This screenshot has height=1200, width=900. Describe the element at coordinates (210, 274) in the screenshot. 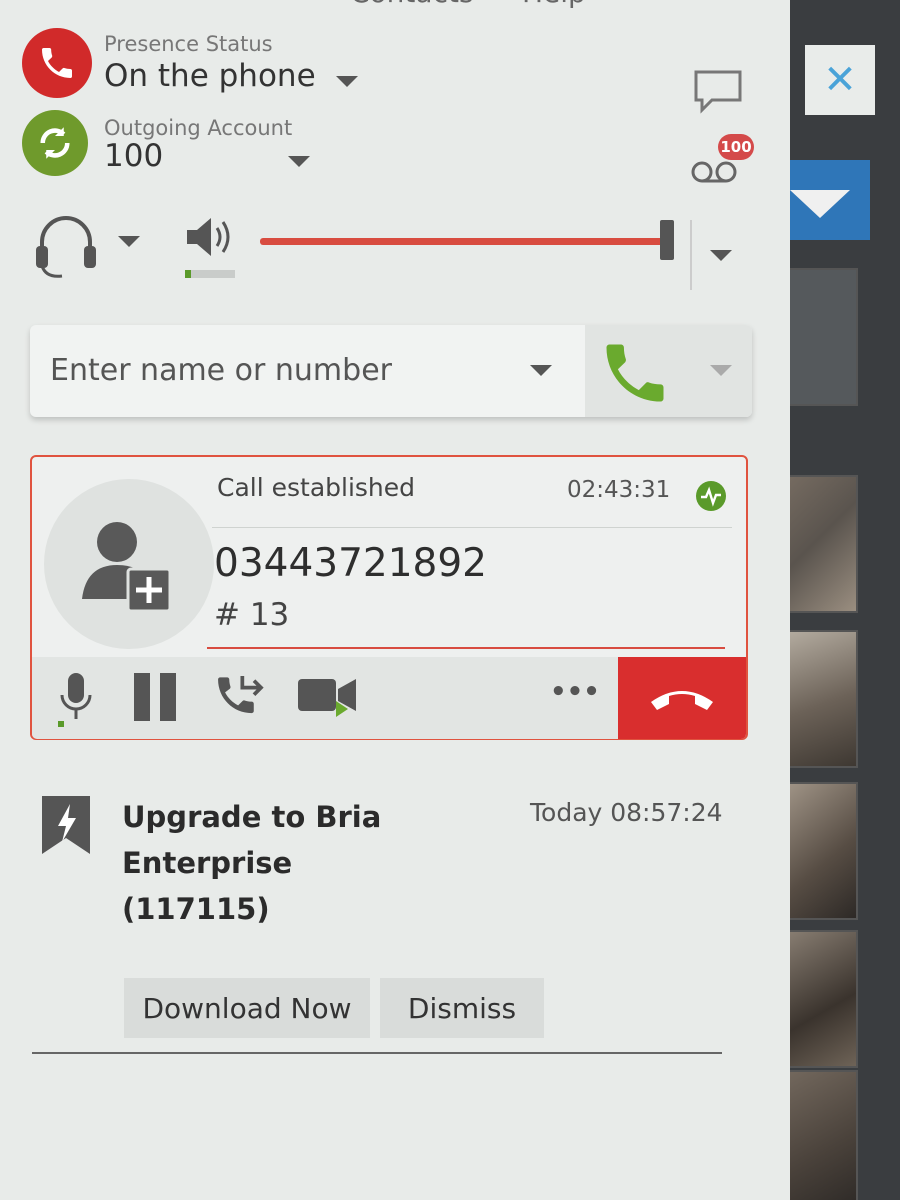

I see `speaker-level-meter` at that location.